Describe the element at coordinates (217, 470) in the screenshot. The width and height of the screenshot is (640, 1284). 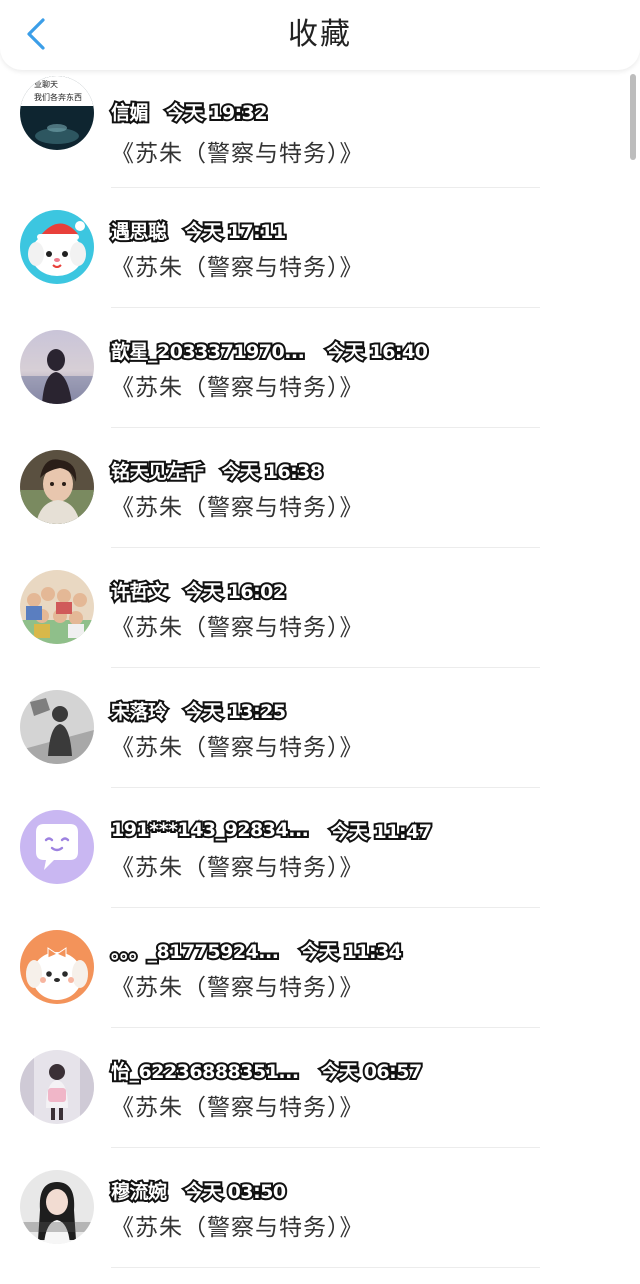
I see `item-header: 铭天见左千 今天 16:38` at that location.